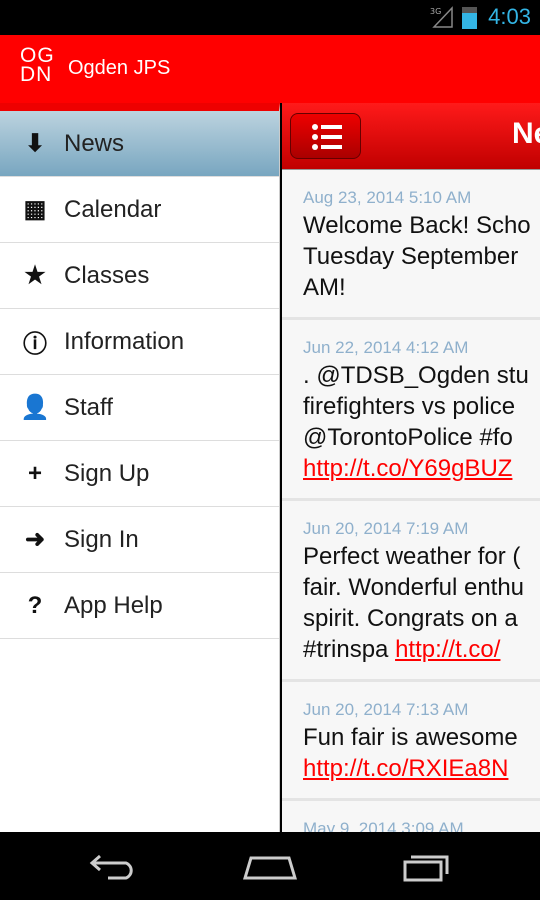 This screenshot has width=540, height=900. Describe the element at coordinates (408, 437) in the screenshot. I see `post-text-line: @TorontoPolice #fo` at that location.